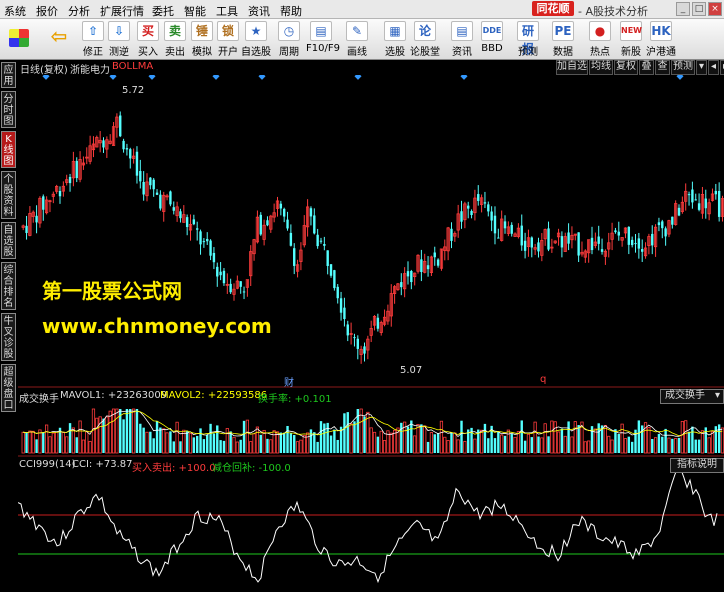  Describe the element at coordinates (19, 39) in the screenshot. I see `layout-button` at that location.